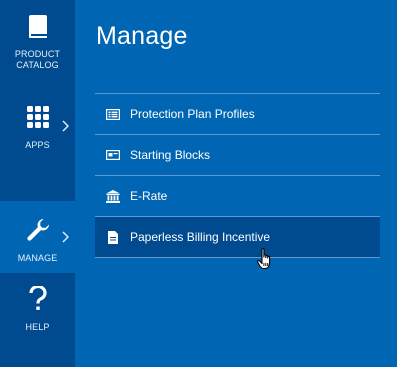 The height and width of the screenshot is (367, 397). What do you see at coordinates (113, 155) in the screenshot?
I see `card-icon` at bounding box center [113, 155].